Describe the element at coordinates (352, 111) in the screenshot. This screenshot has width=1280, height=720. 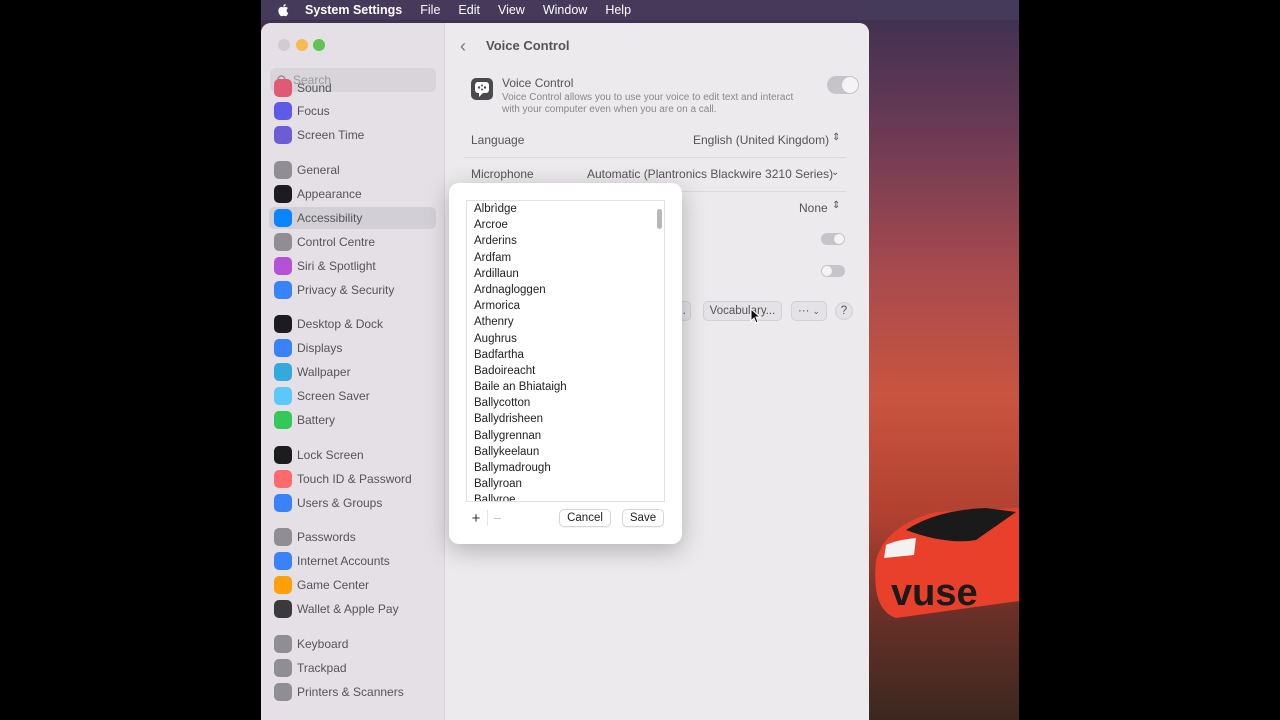
I see `sidebar-item-focus: Focus` at that location.